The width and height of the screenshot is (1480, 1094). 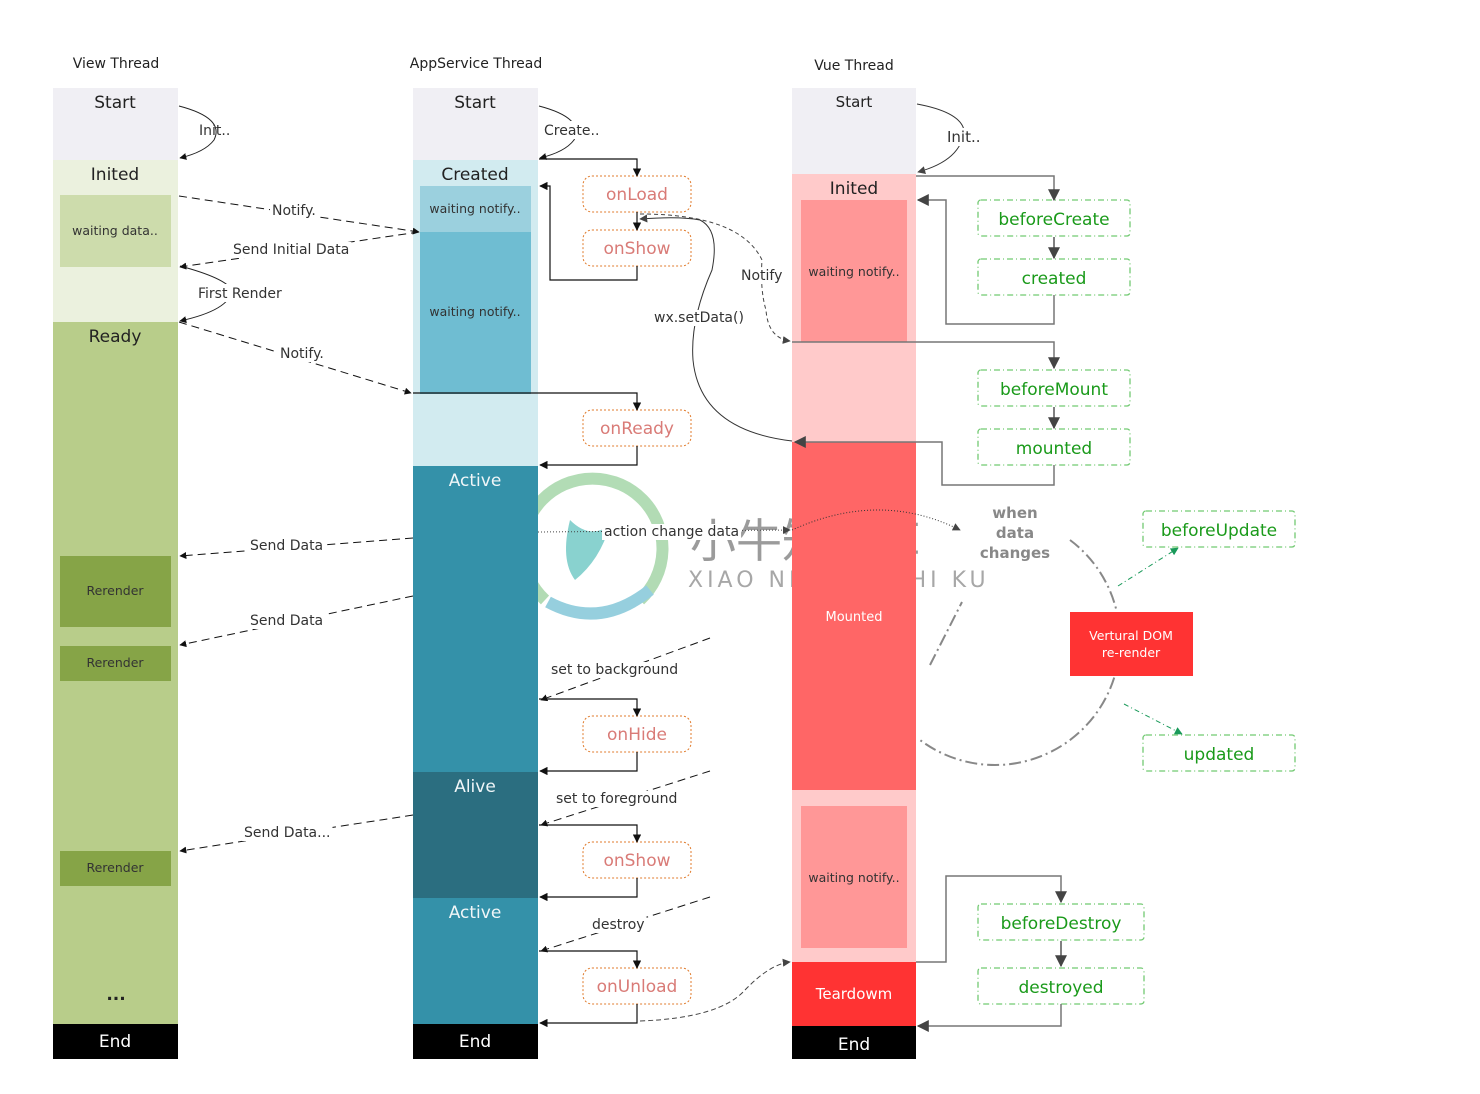 What do you see at coordinates (1148, 567) in the screenshot?
I see `before-update-arrow` at bounding box center [1148, 567].